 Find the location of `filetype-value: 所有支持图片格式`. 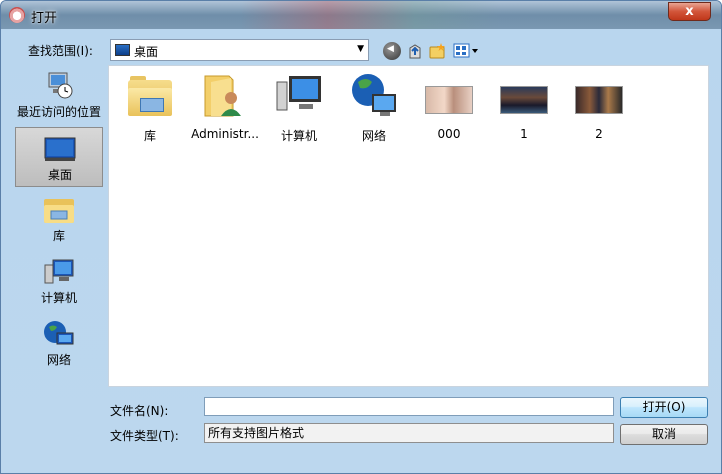

filetype-value: 所有支持图片格式 is located at coordinates (256, 433).